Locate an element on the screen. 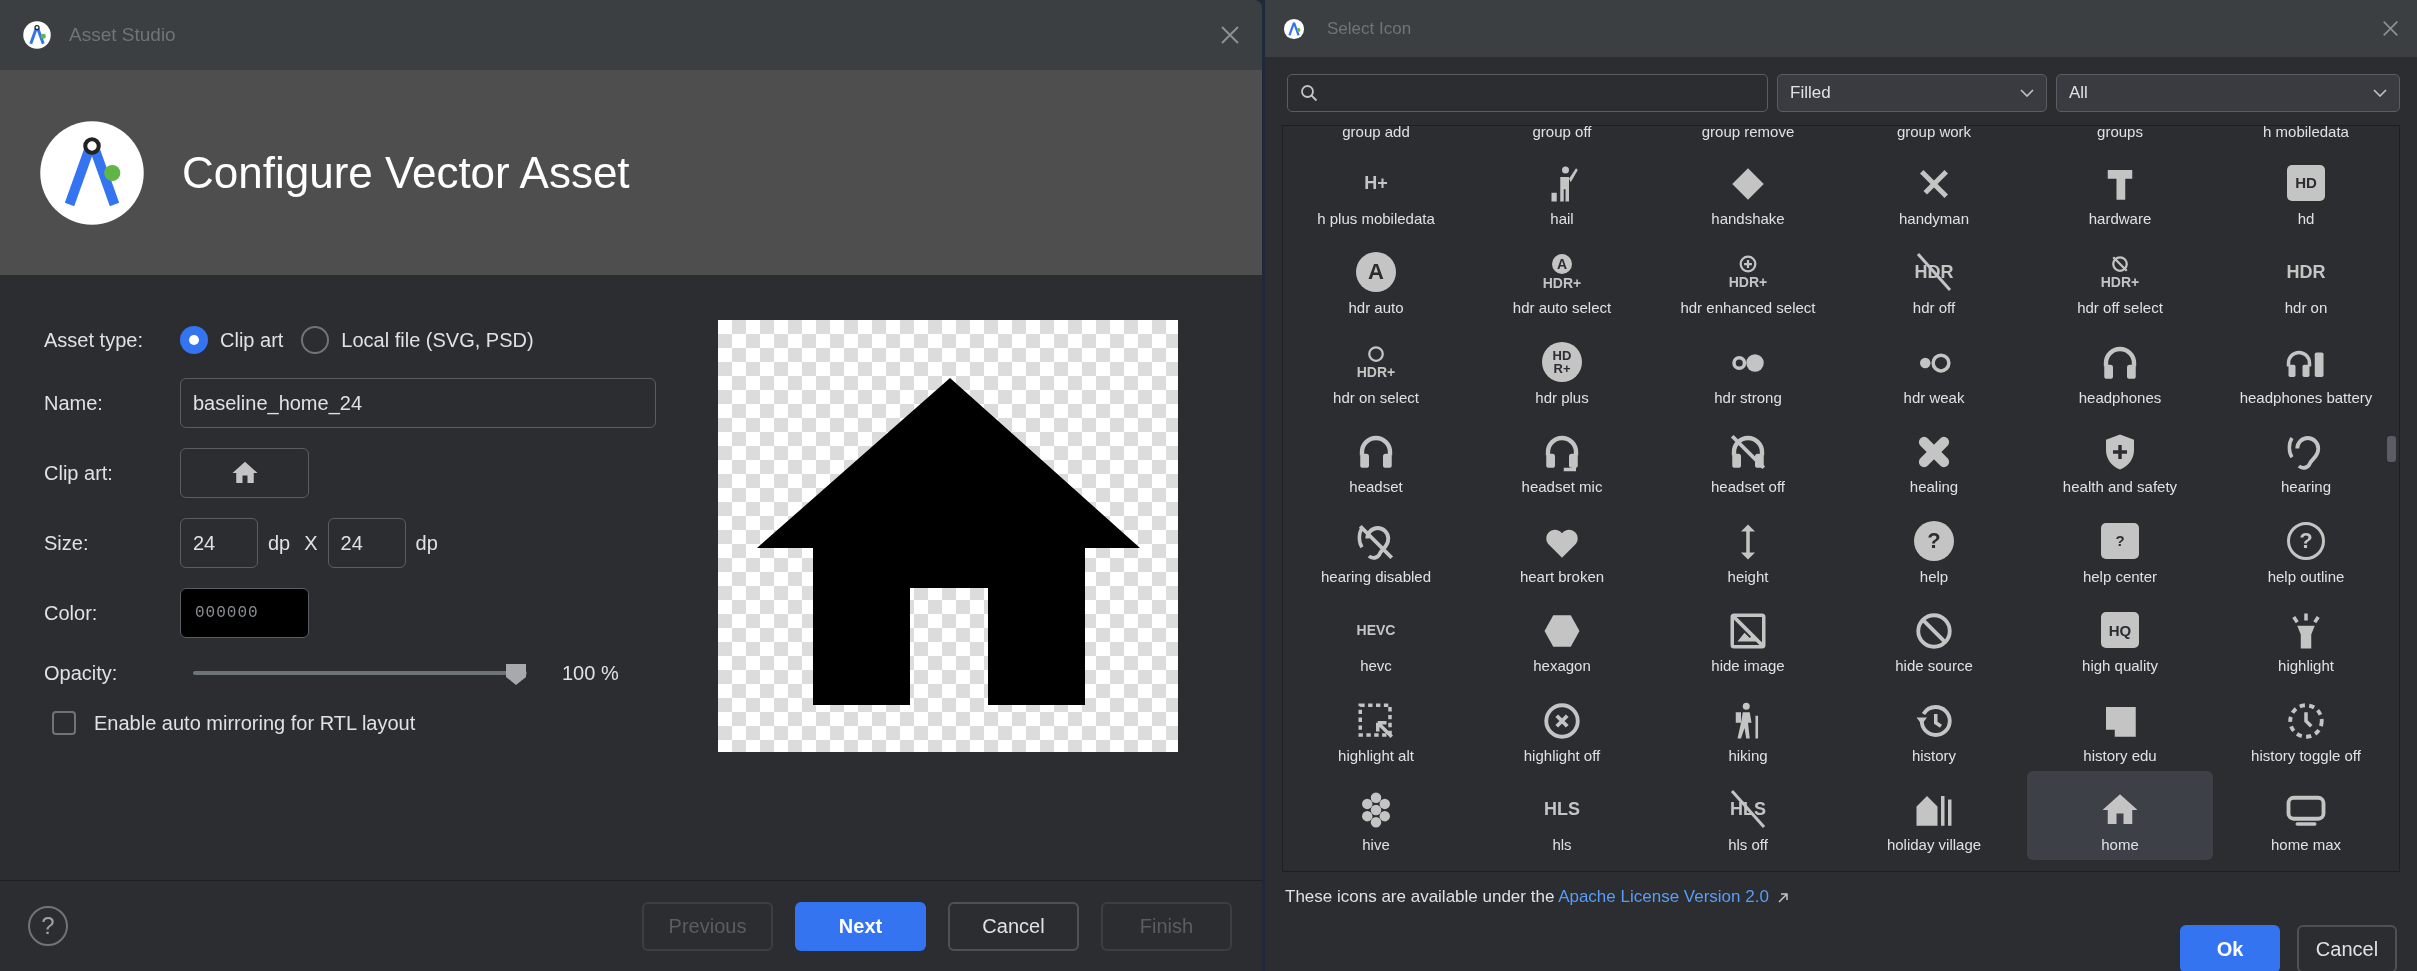 This screenshot has height=971, width=2417. hls-icon: HLS is located at coordinates (1562, 809).